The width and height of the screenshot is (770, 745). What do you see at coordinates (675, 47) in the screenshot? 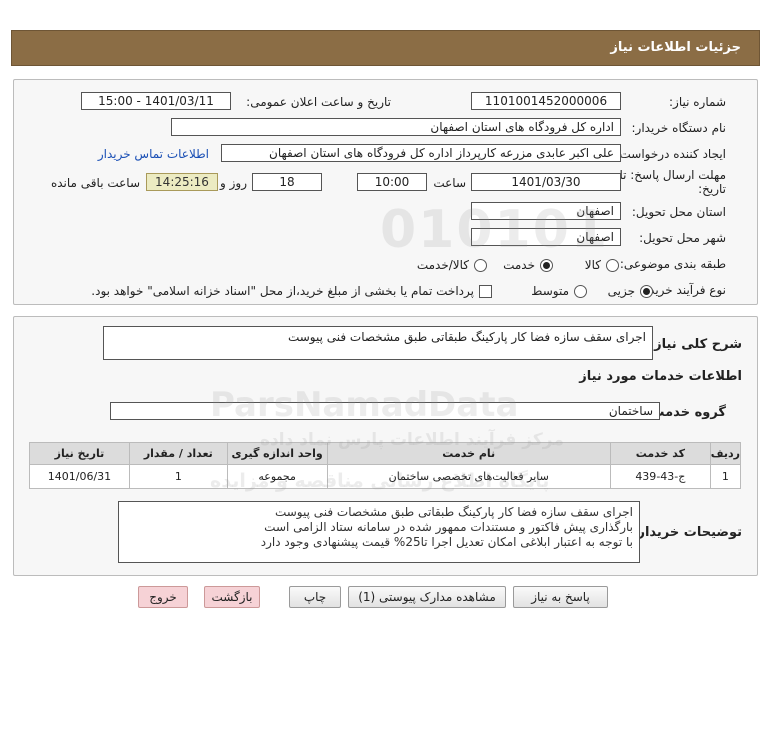
I see `page-title: جزئیات اطلاعات نیاز` at bounding box center [675, 47].